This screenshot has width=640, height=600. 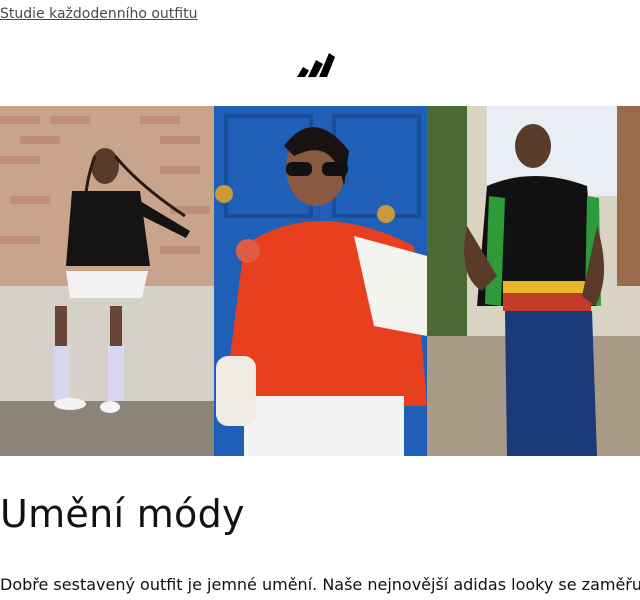 What do you see at coordinates (122, 514) in the screenshot?
I see `headline: Umění módy` at bounding box center [122, 514].